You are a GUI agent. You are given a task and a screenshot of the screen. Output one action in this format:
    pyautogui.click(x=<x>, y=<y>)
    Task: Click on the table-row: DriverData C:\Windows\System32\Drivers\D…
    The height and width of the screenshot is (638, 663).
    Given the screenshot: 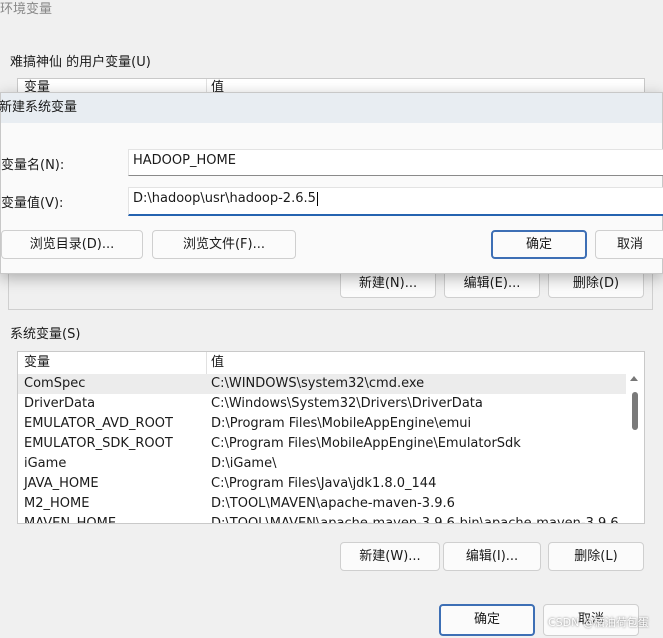 What is the action you would take?
    pyautogui.click(x=322, y=404)
    